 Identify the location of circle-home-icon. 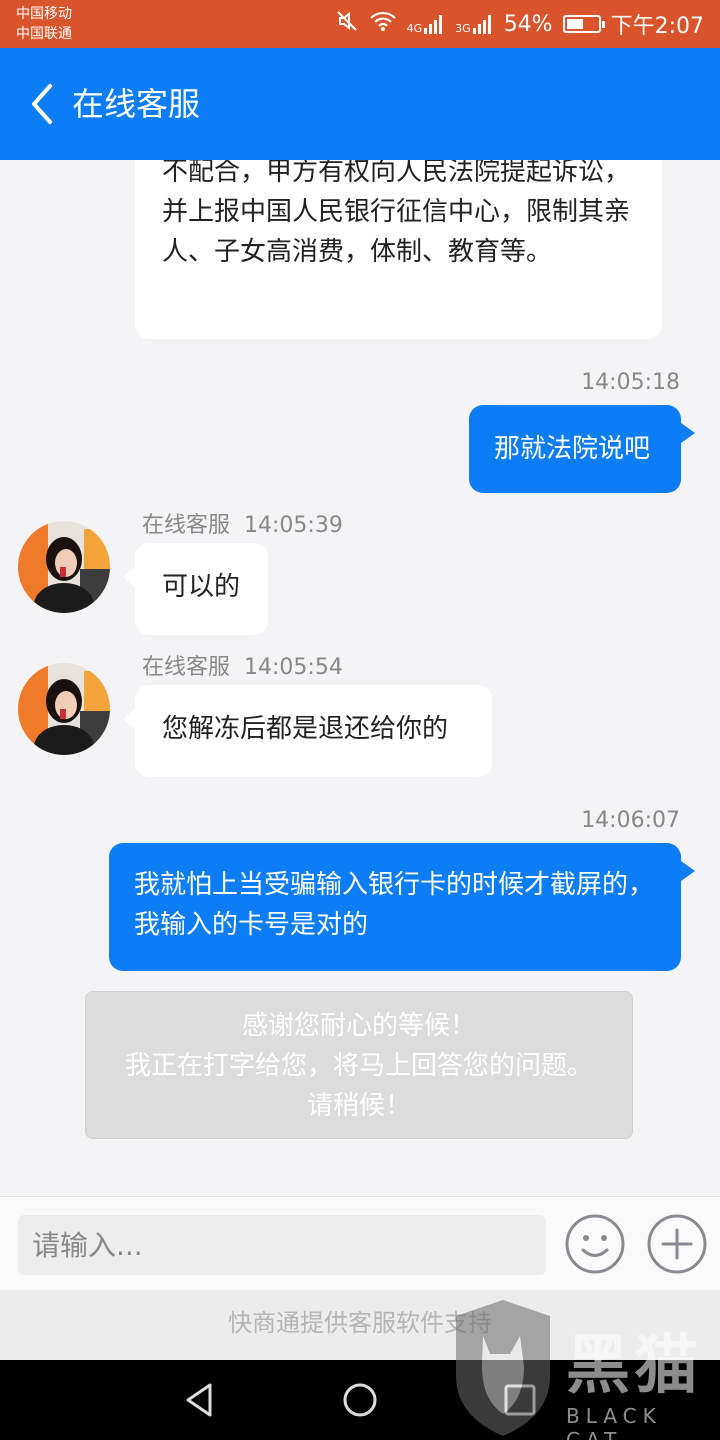
(360, 1400).